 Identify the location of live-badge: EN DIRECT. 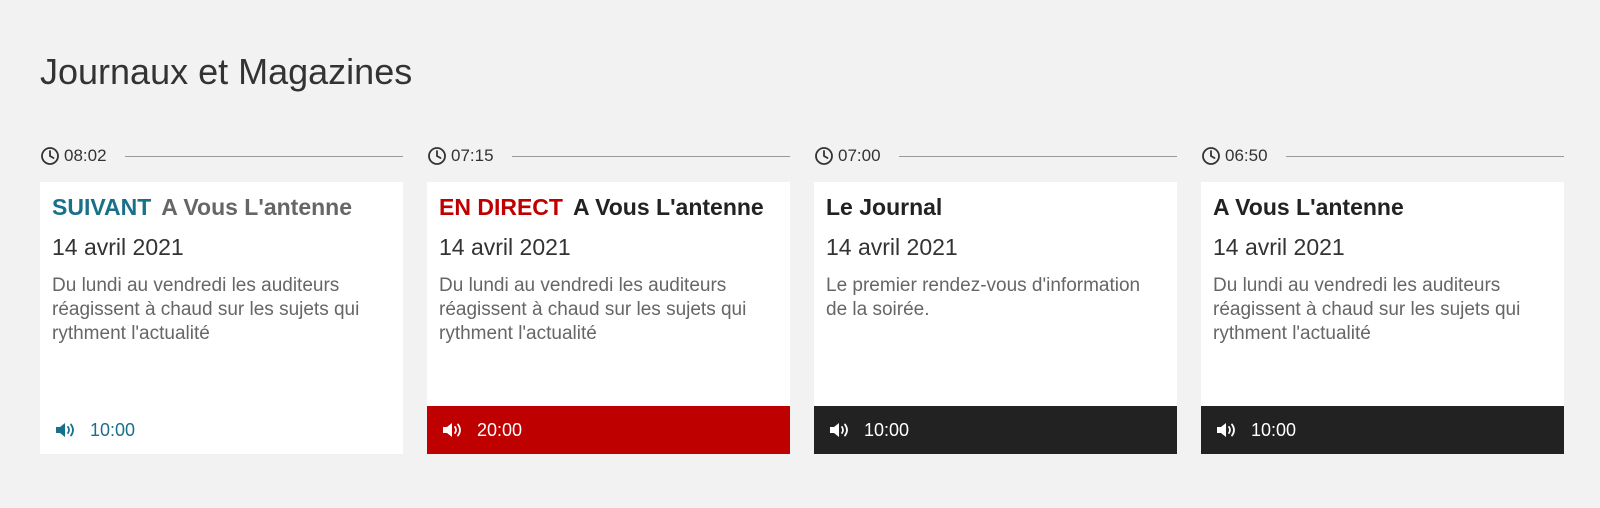
(501, 207).